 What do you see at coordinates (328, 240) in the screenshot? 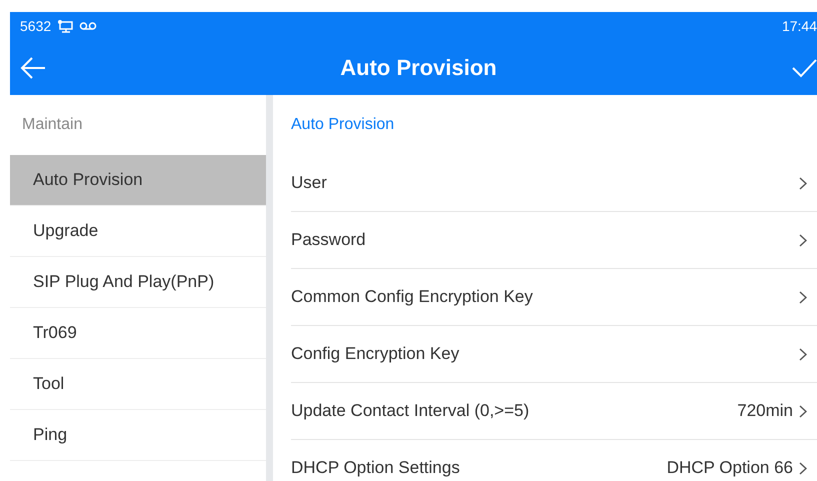
I see `row-label: Password` at bounding box center [328, 240].